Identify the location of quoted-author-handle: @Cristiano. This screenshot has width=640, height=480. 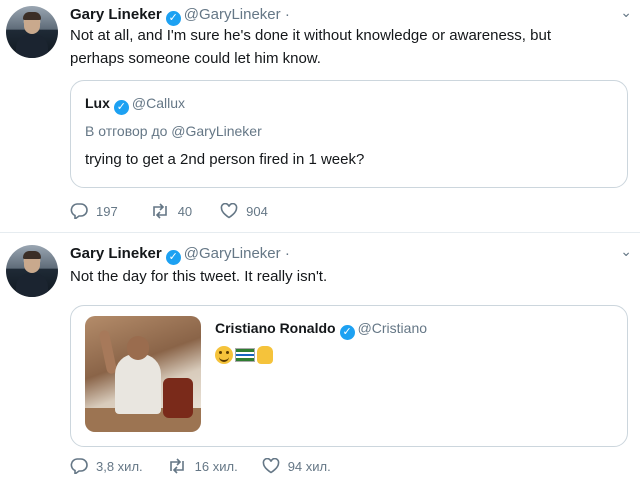
(392, 328).